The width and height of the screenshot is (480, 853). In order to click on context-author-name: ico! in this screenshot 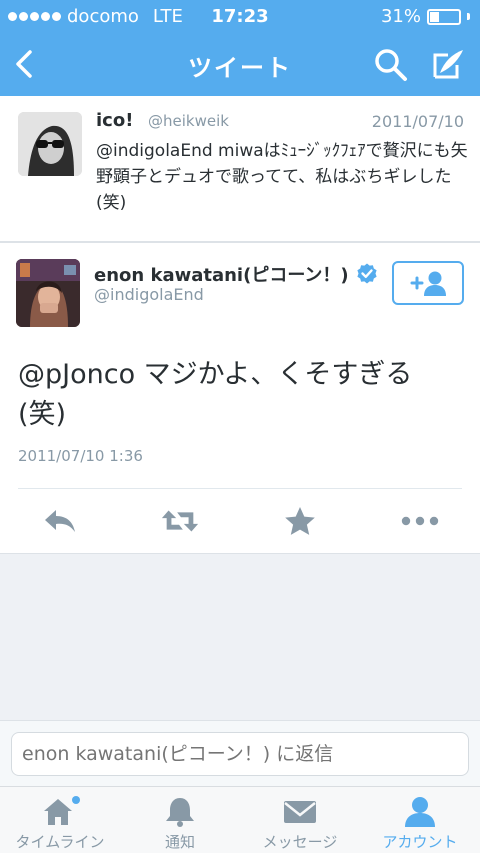, I will do `click(114, 120)`.